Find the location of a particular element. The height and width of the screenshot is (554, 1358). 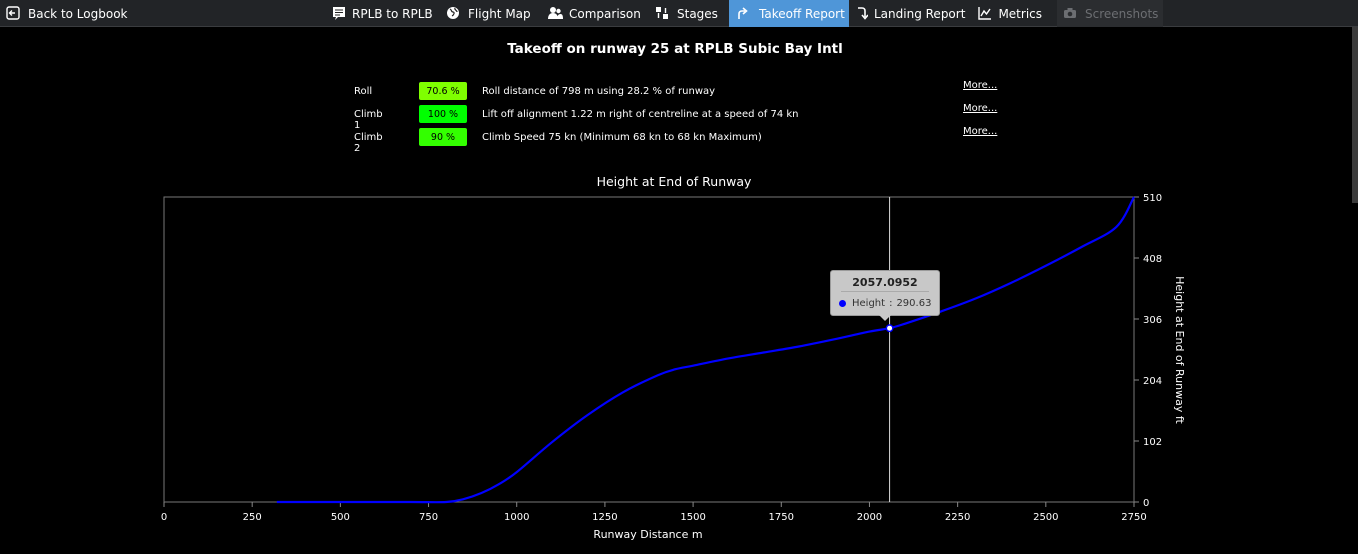

y-axis-label: Height at End of Runway ft is located at coordinates (1179, 350).